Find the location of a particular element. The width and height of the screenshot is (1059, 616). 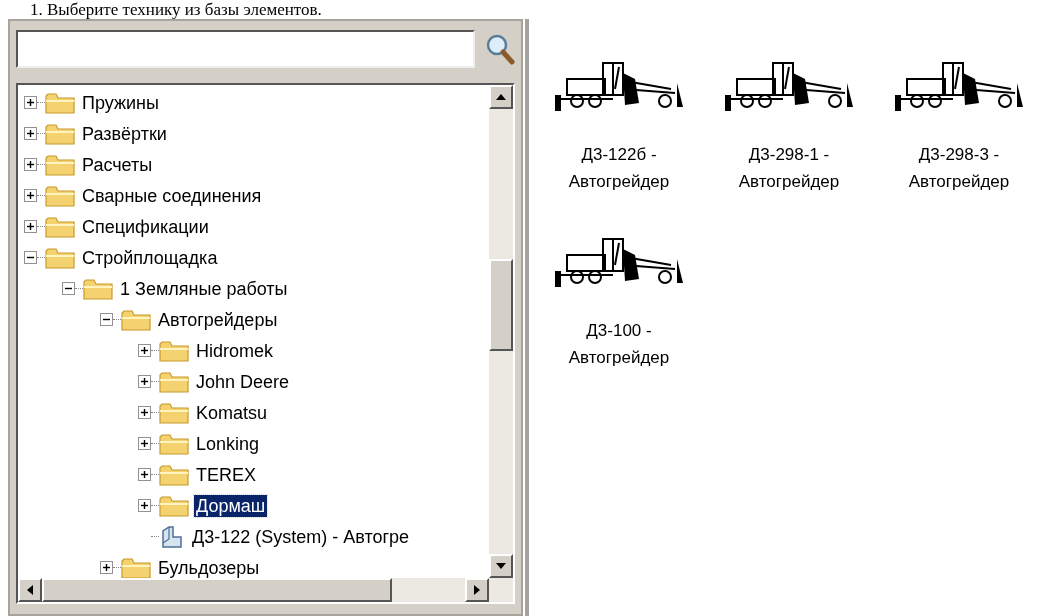

right-arrow-icon is located at coordinates (477, 590).